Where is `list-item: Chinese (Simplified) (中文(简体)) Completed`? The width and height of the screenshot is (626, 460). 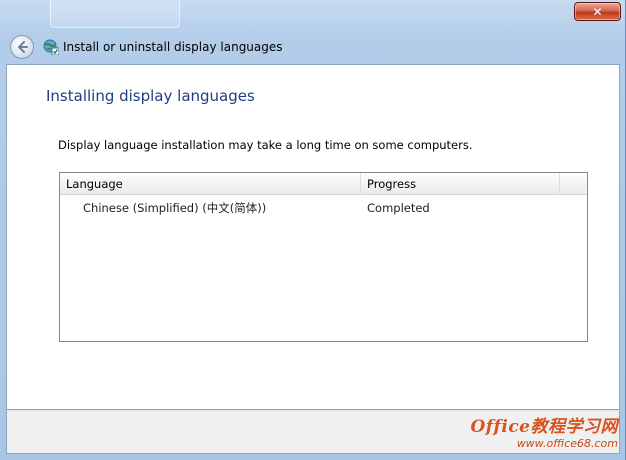 list-item: Chinese (Simplified) (中文(简体)) Completed is located at coordinates (323, 207).